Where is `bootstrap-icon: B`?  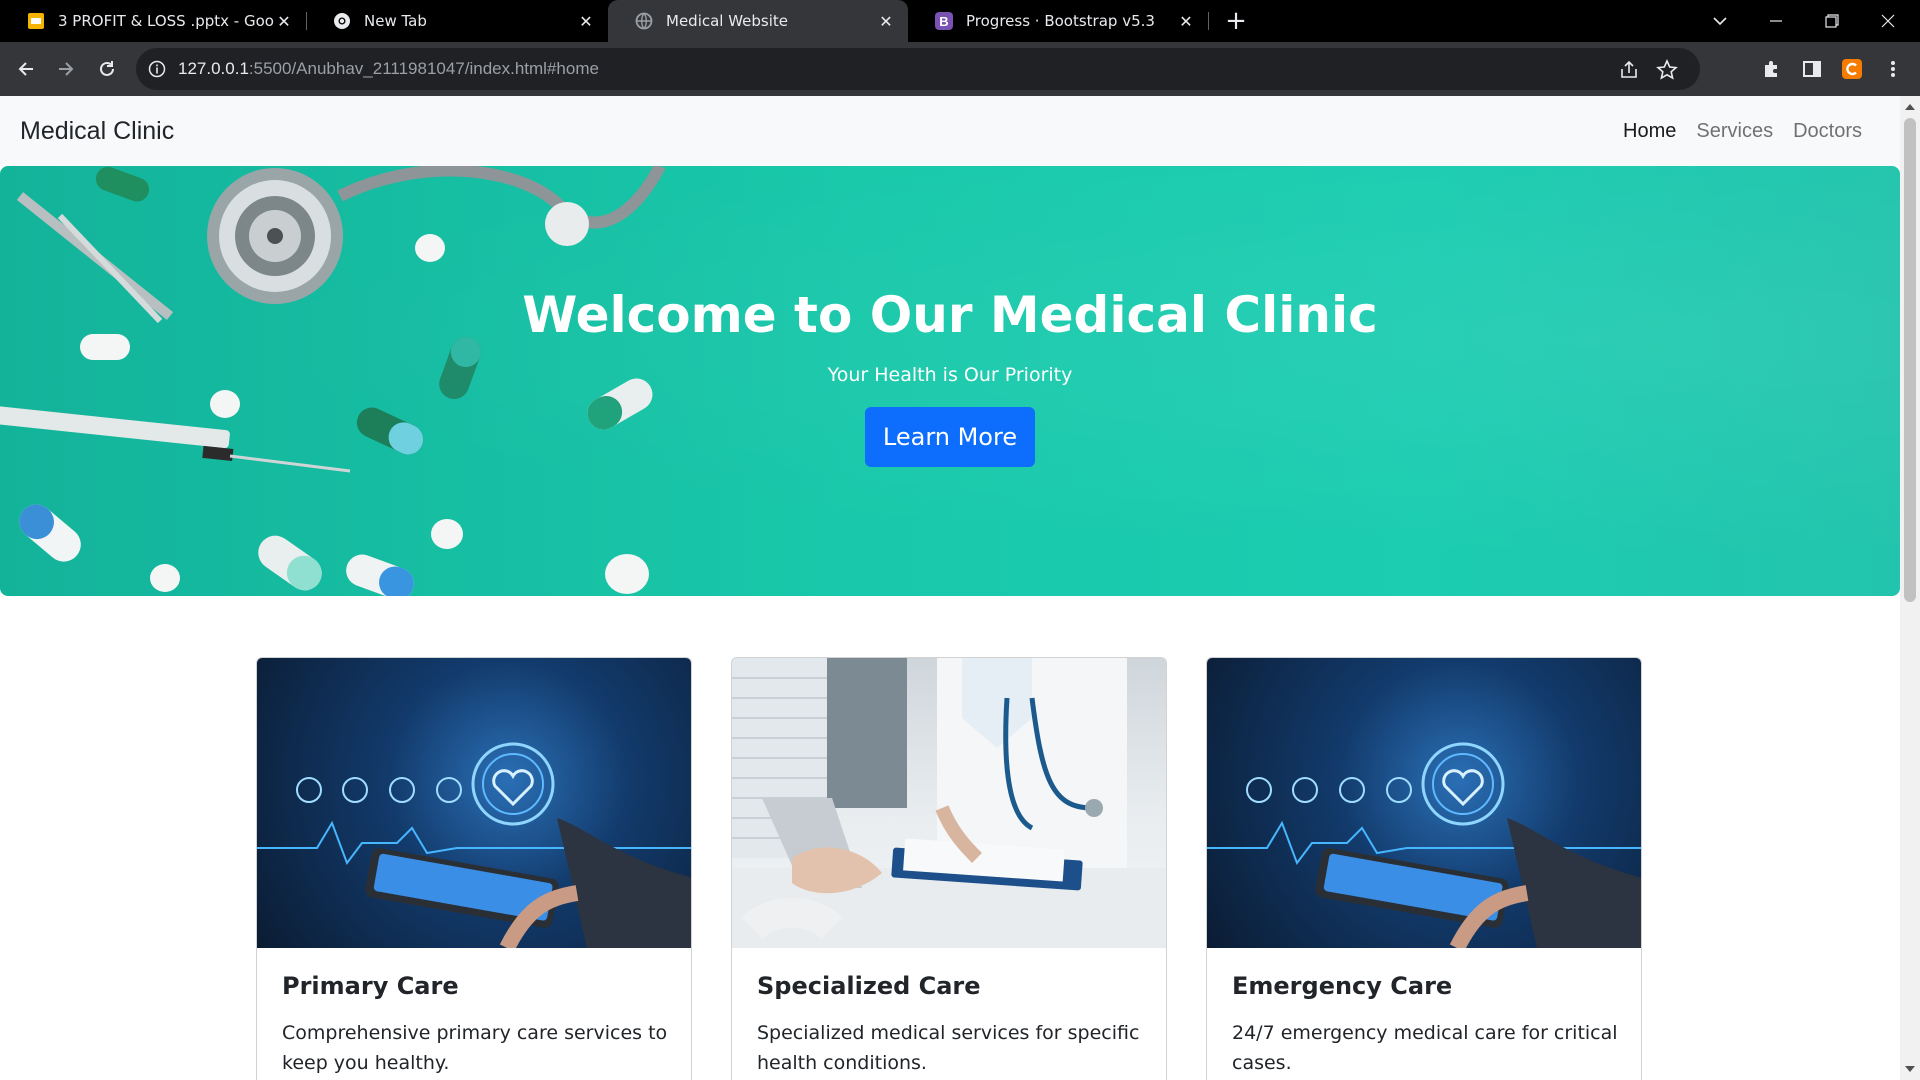
bootstrap-icon: B is located at coordinates (944, 21).